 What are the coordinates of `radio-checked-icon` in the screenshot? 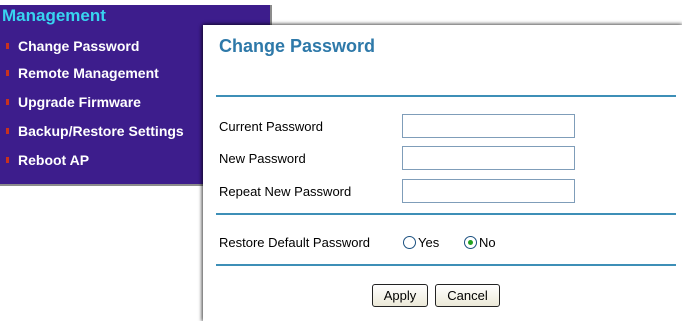 It's located at (470, 242).